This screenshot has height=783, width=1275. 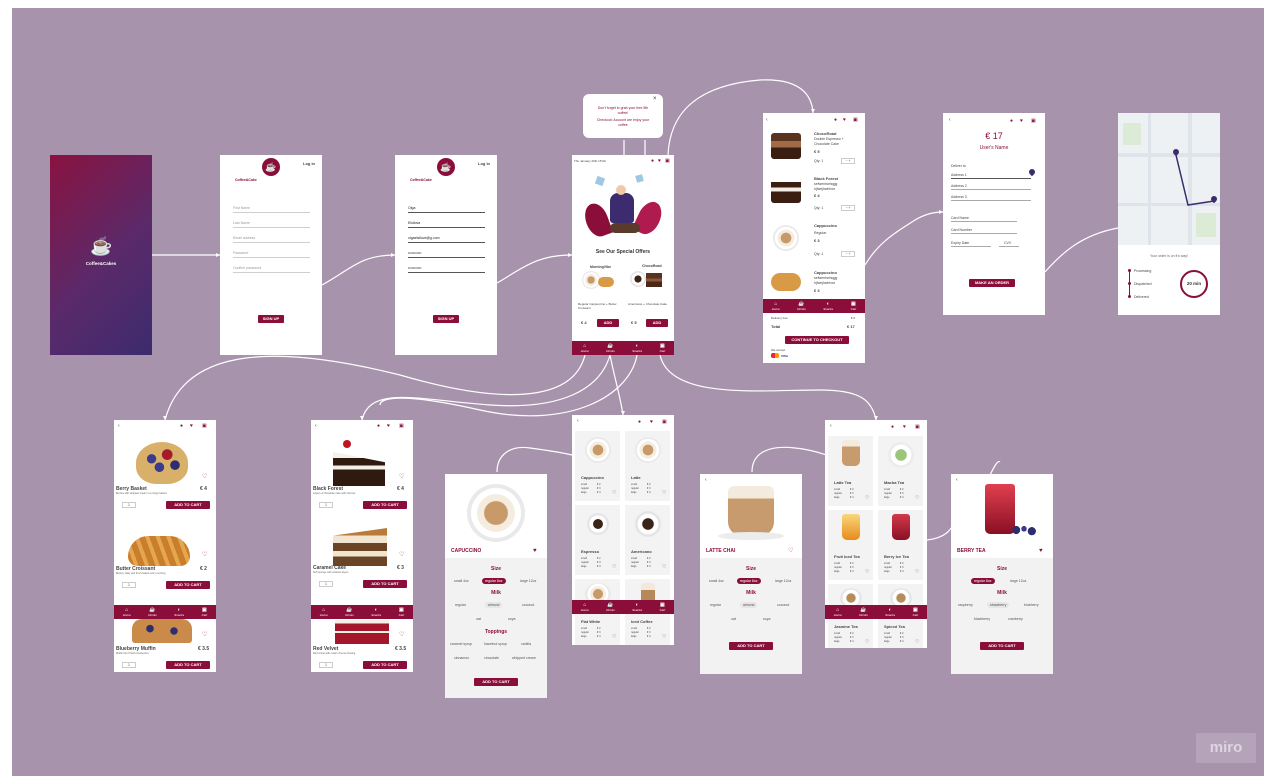 What do you see at coordinates (461, 644) in the screenshot?
I see `topping-caramel: caramel syrup` at bounding box center [461, 644].